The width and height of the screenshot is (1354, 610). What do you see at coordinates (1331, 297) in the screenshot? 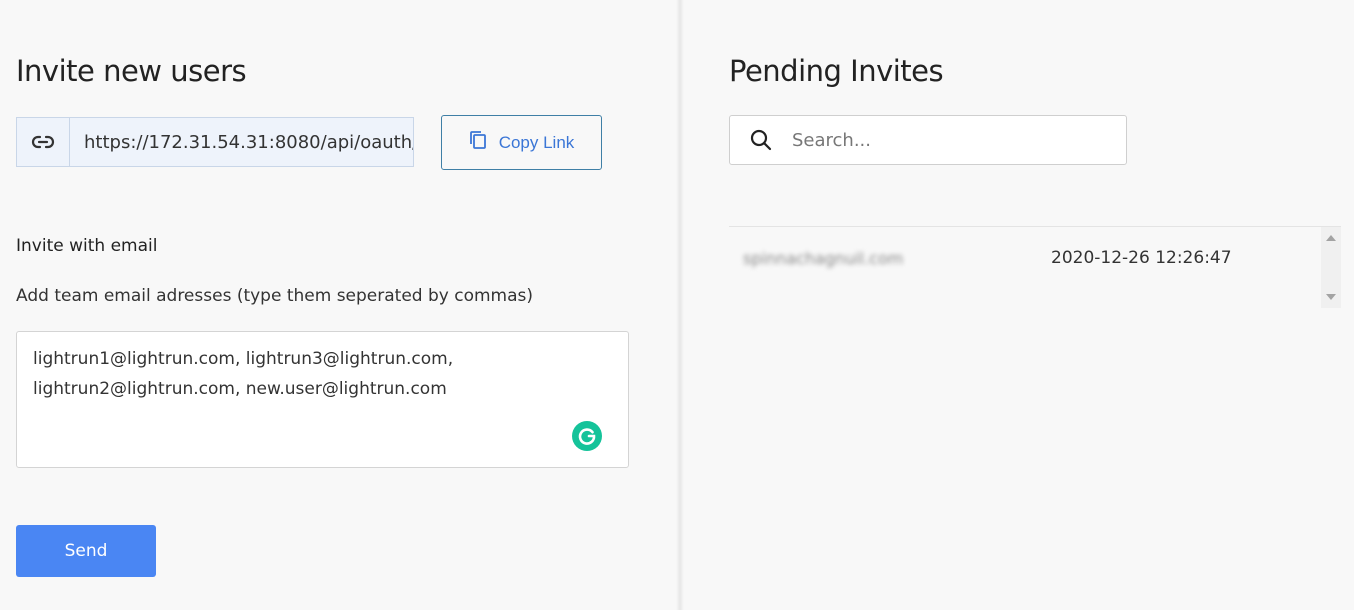
I see `scroll-down-icon` at bounding box center [1331, 297].